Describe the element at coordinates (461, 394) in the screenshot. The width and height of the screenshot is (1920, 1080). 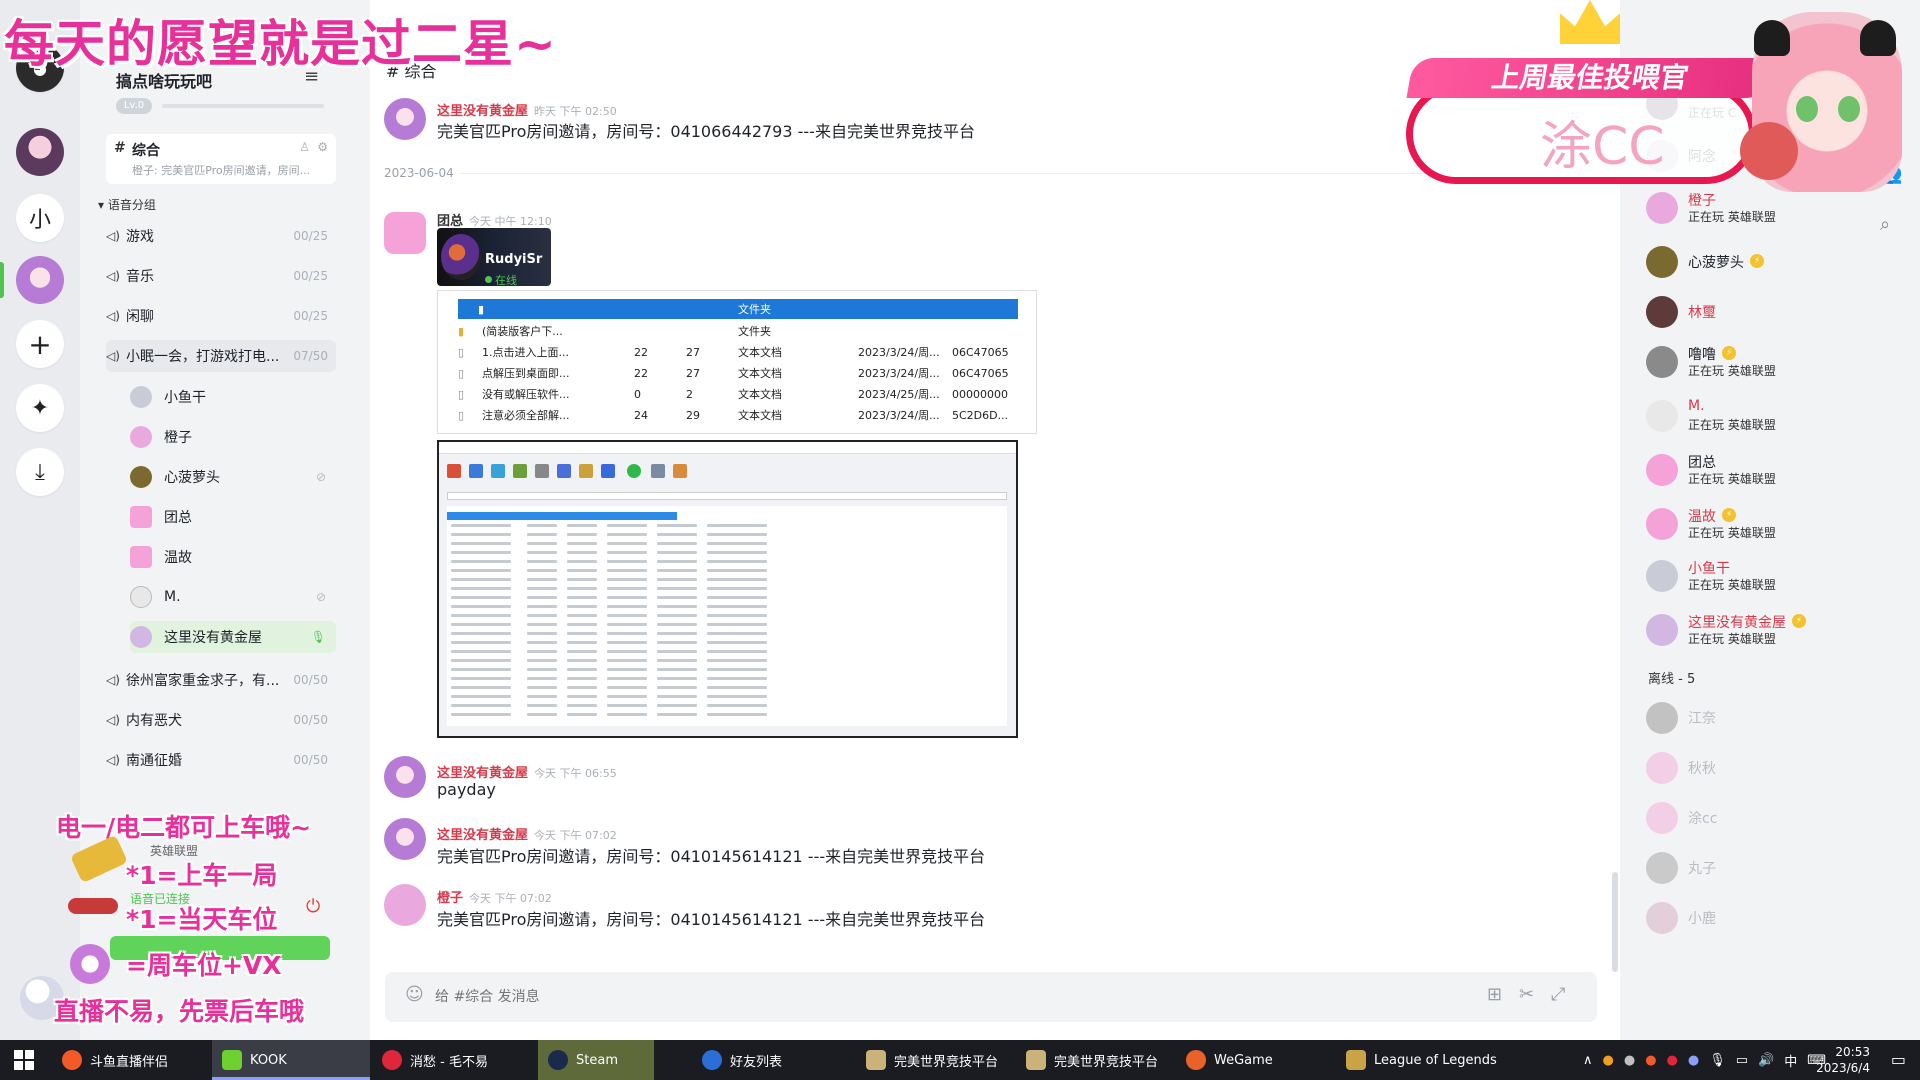
I see `file-icon: ▯` at that location.